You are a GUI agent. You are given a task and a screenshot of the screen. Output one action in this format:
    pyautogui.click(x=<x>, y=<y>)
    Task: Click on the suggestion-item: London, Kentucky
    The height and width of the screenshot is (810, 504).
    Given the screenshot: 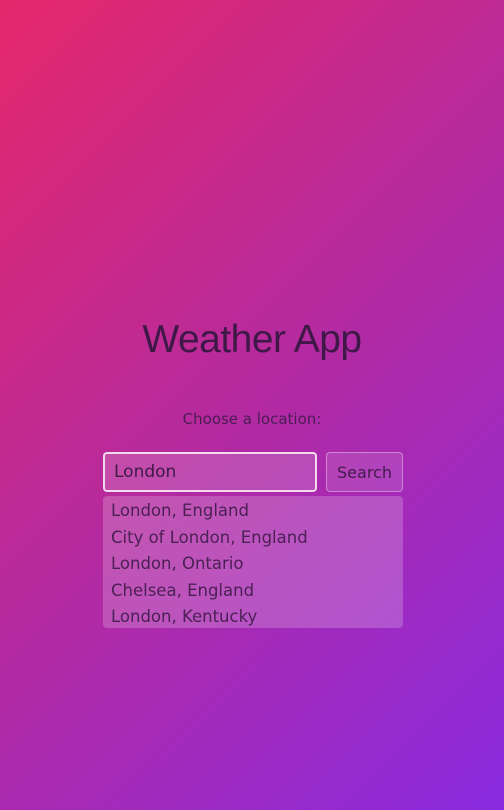 What is the action you would take?
    pyautogui.click(x=253, y=617)
    